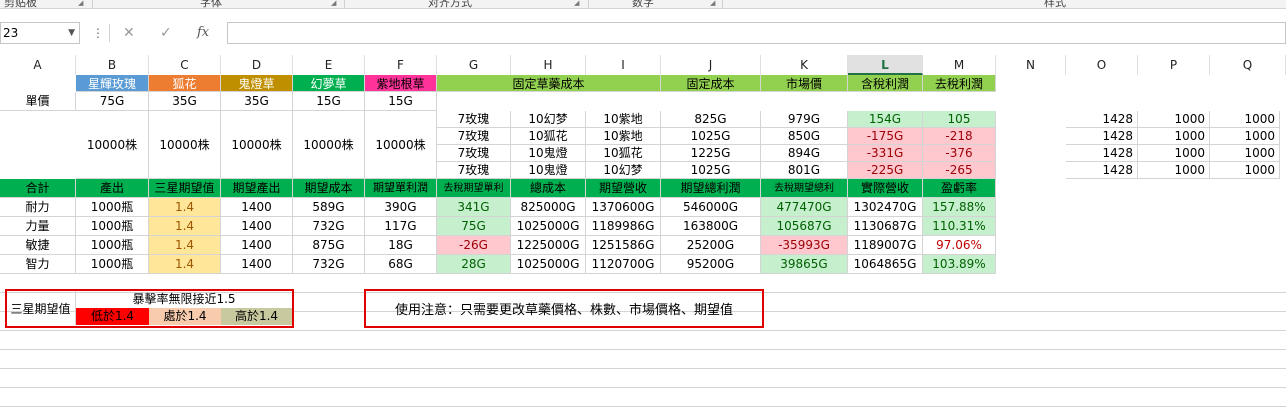 The width and height of the screenshot is (1286, 407). What do you see at coordinates (804, 264) in the screenshot?
I see `stat-cell: 39865G` at bounding box center [804, 264].